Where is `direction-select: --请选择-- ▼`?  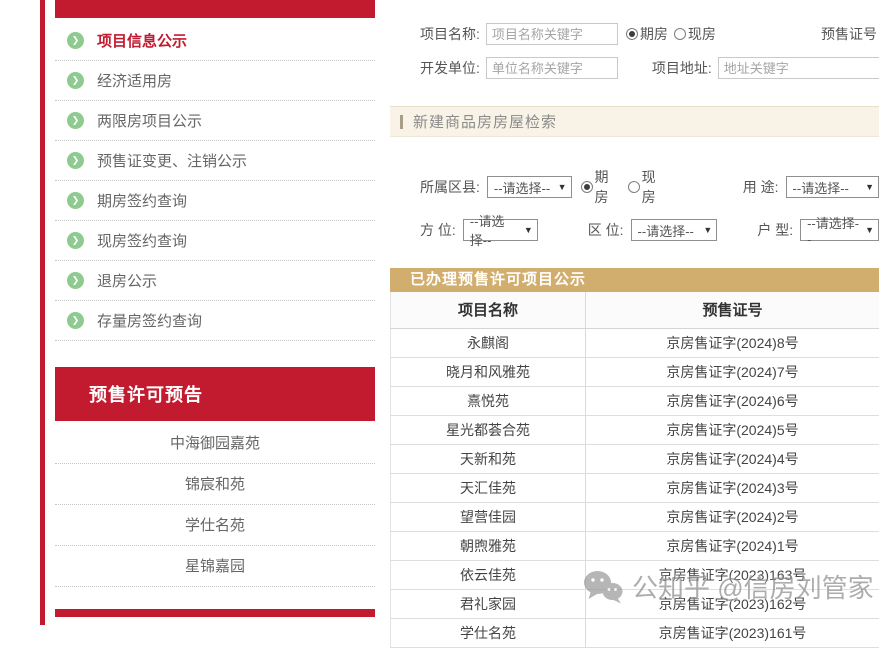
direction-select: --请选择-- ▼ is located at coordinates (500, 230).